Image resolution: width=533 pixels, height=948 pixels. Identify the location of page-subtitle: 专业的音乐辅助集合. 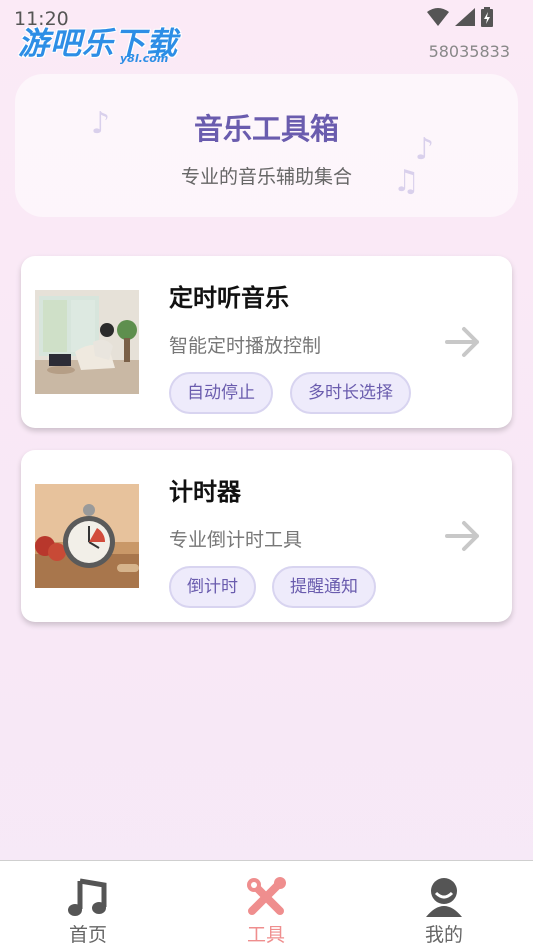
(266, 177).